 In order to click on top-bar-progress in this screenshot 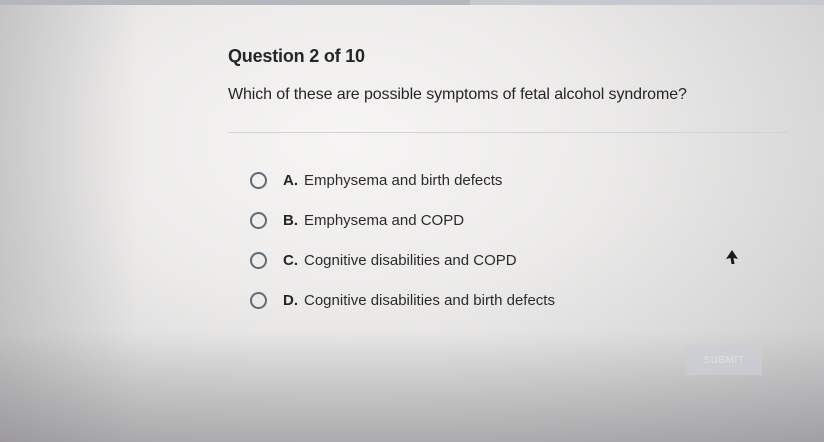, I will do `click(235, 2)`.